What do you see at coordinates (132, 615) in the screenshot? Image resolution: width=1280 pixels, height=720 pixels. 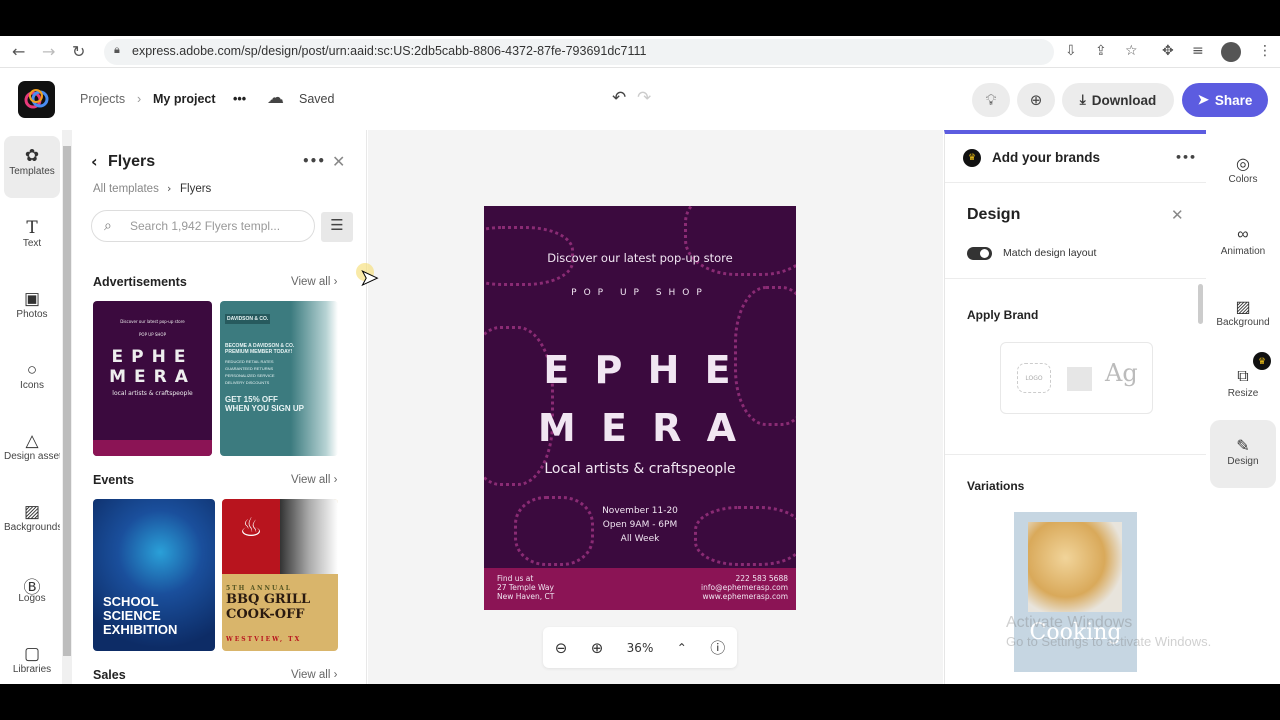 I see `thumb-text: SCIENCE` at bounding box center [132, 615].